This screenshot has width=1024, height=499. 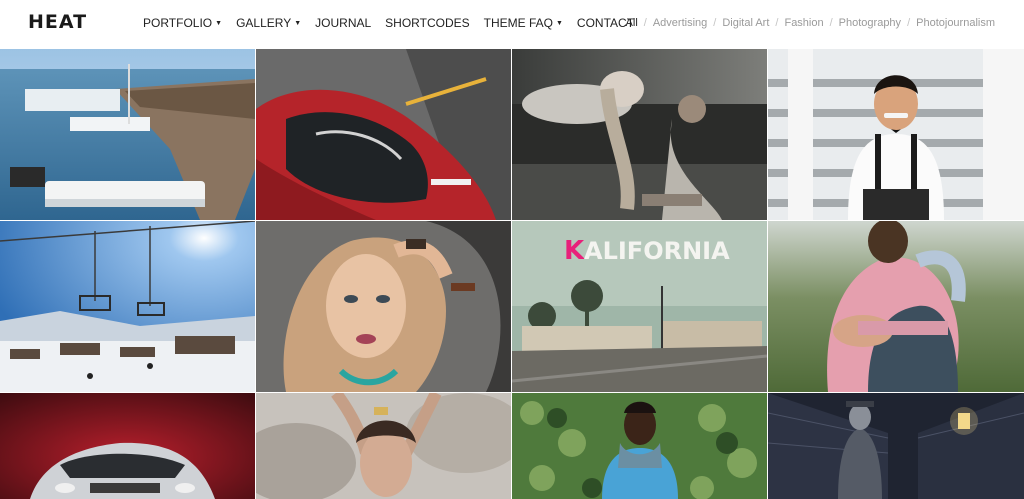 I want to click on filter-fashion: Fashion, so click(x=803, y=23).